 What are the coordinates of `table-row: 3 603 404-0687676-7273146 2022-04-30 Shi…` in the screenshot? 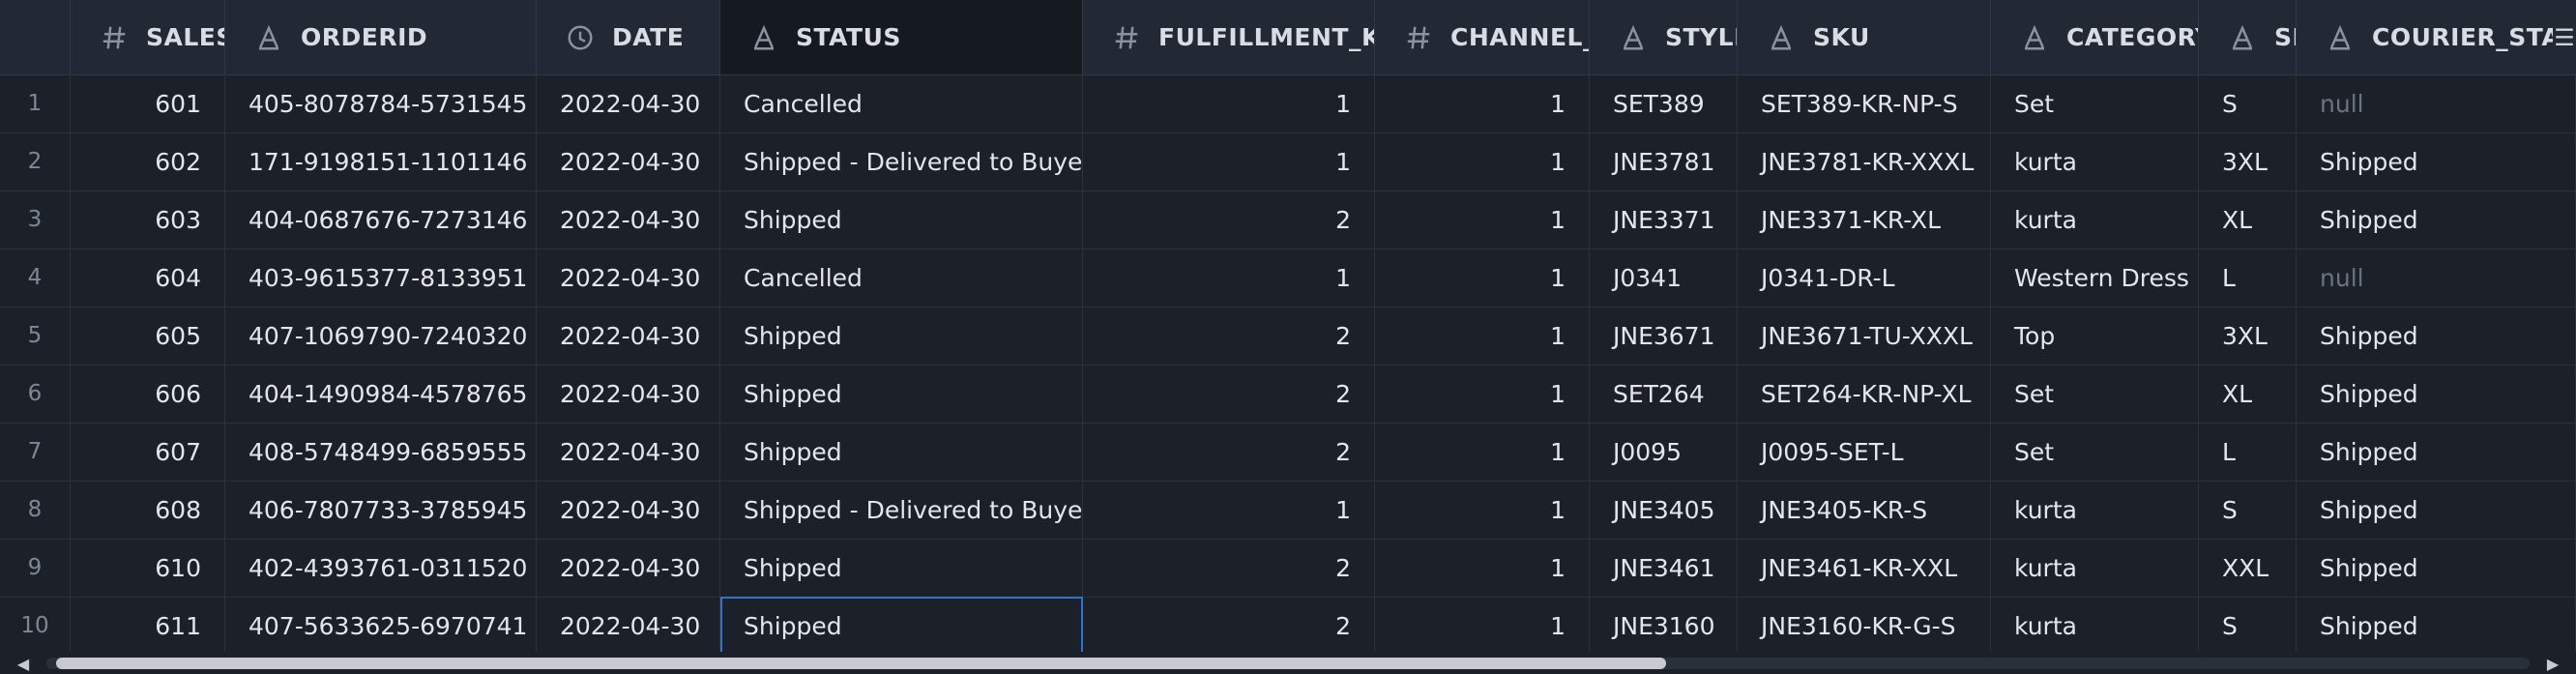 It's located at (1288, 219).